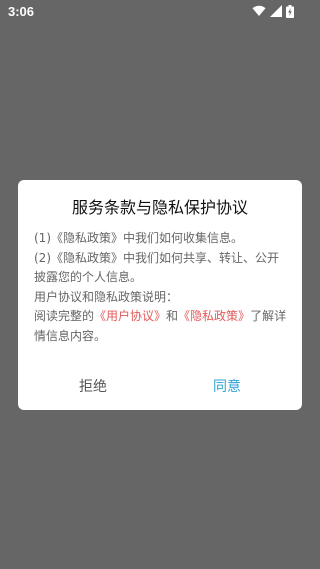 This screenshot has height=569, width=320. I want to click on and-text: 和, so click(172, 316).